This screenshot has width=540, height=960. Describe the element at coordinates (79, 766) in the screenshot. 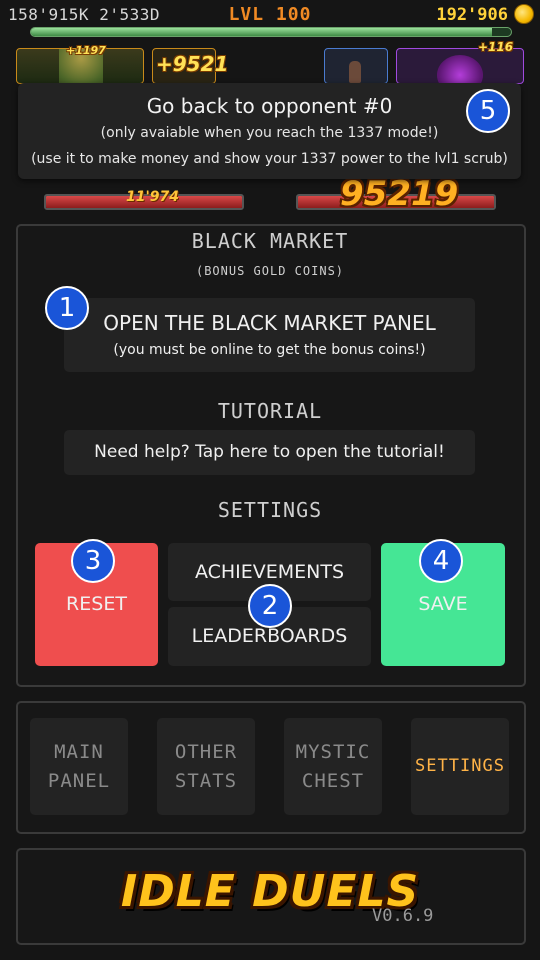

I see `nav-main-panel: MAIN PANEL` at that location.